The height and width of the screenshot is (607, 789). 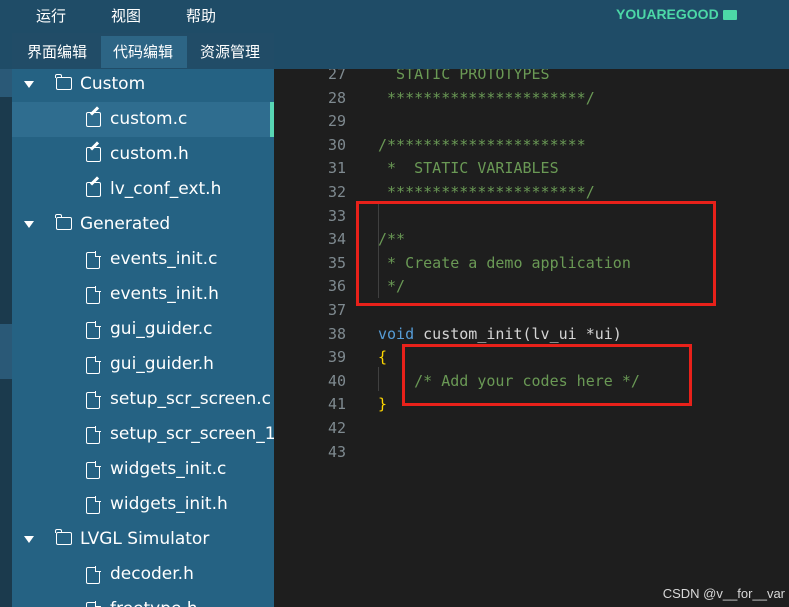 What do you see at coordinates (336, 239) in the screenshot?
I see `line-number: 34` at bounding box center [336, 239].